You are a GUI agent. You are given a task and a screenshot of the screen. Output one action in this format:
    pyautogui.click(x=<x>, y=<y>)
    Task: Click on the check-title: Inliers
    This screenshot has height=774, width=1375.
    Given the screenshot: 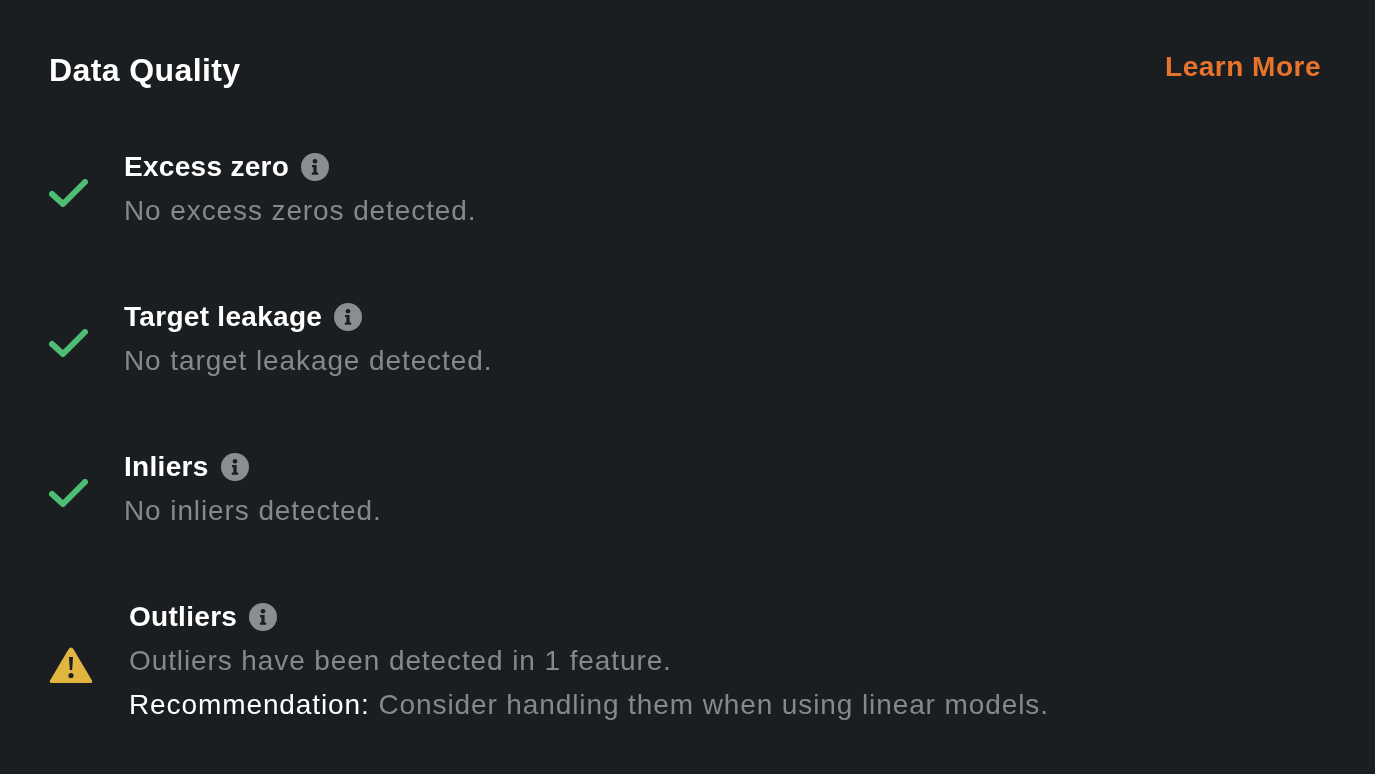 What is the action you would take?
    pyautogui.click(x=166, y=467)
    